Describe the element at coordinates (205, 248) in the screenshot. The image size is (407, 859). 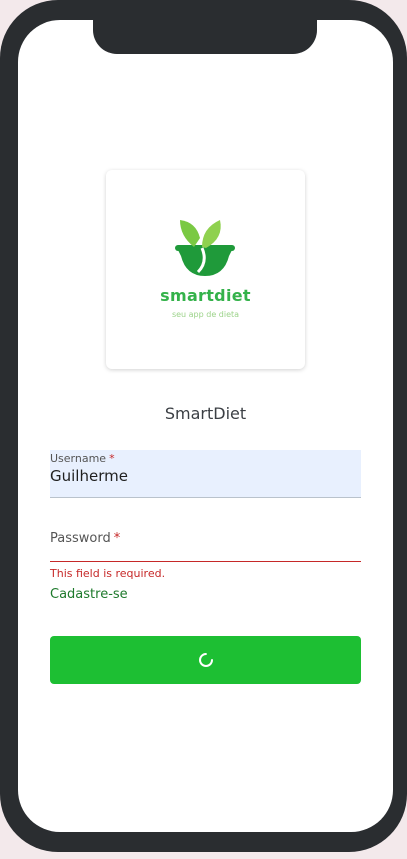
I see `salad-bowl-logo-icon` at that location.